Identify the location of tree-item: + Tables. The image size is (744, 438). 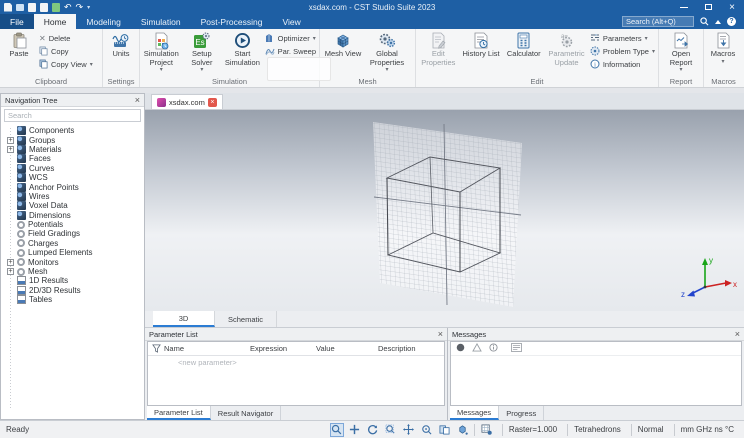
(74, 300).